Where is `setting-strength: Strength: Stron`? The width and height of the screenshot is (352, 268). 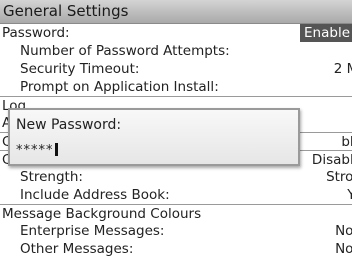 setting-strength: Strength: Stron is located at coordinates (176, 177).